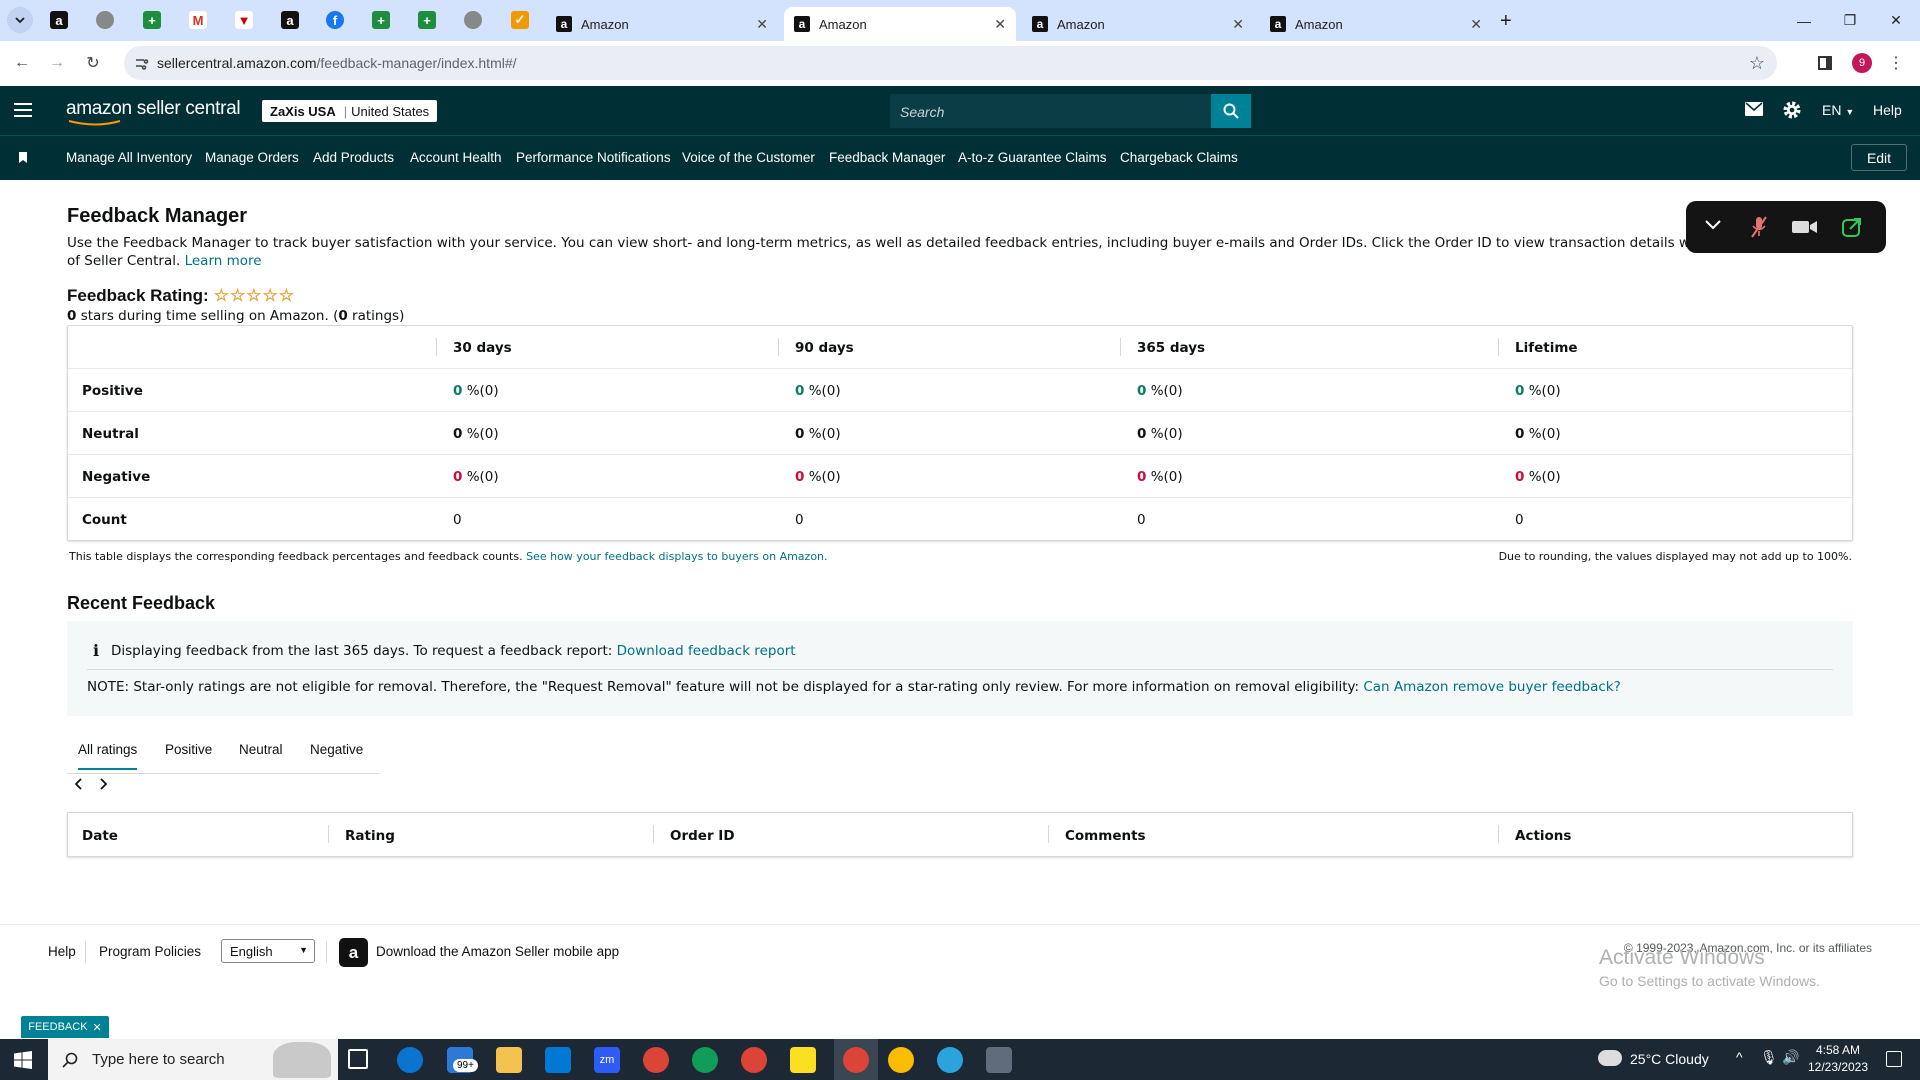 This screenshot has height=1080, width=1920. I want to click on search-button, so click(1231, 111).